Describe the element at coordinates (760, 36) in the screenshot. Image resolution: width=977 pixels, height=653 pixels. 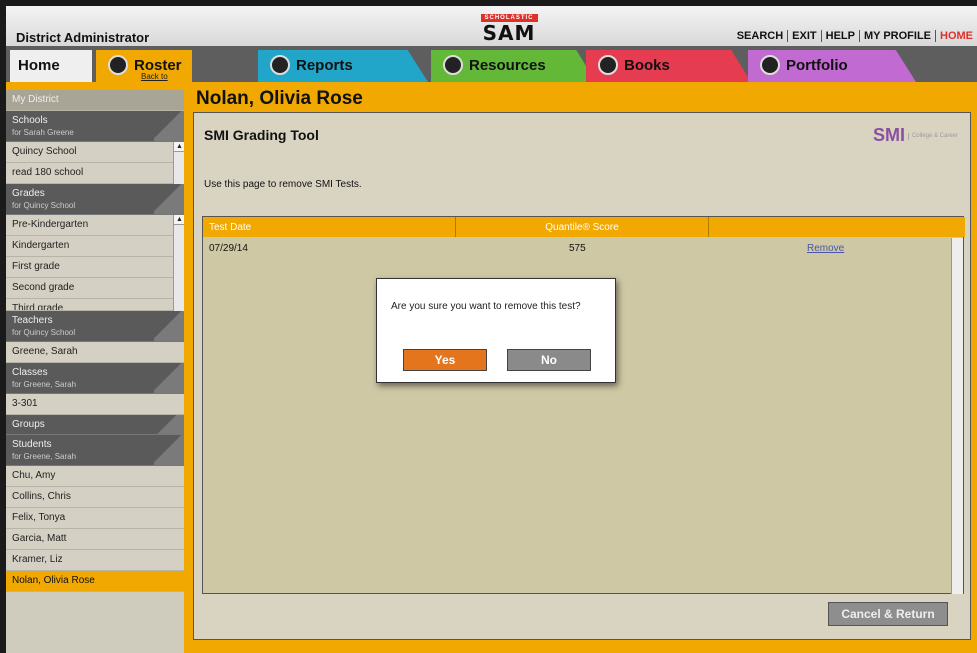
I see `search-link: SEARCH` at that location.